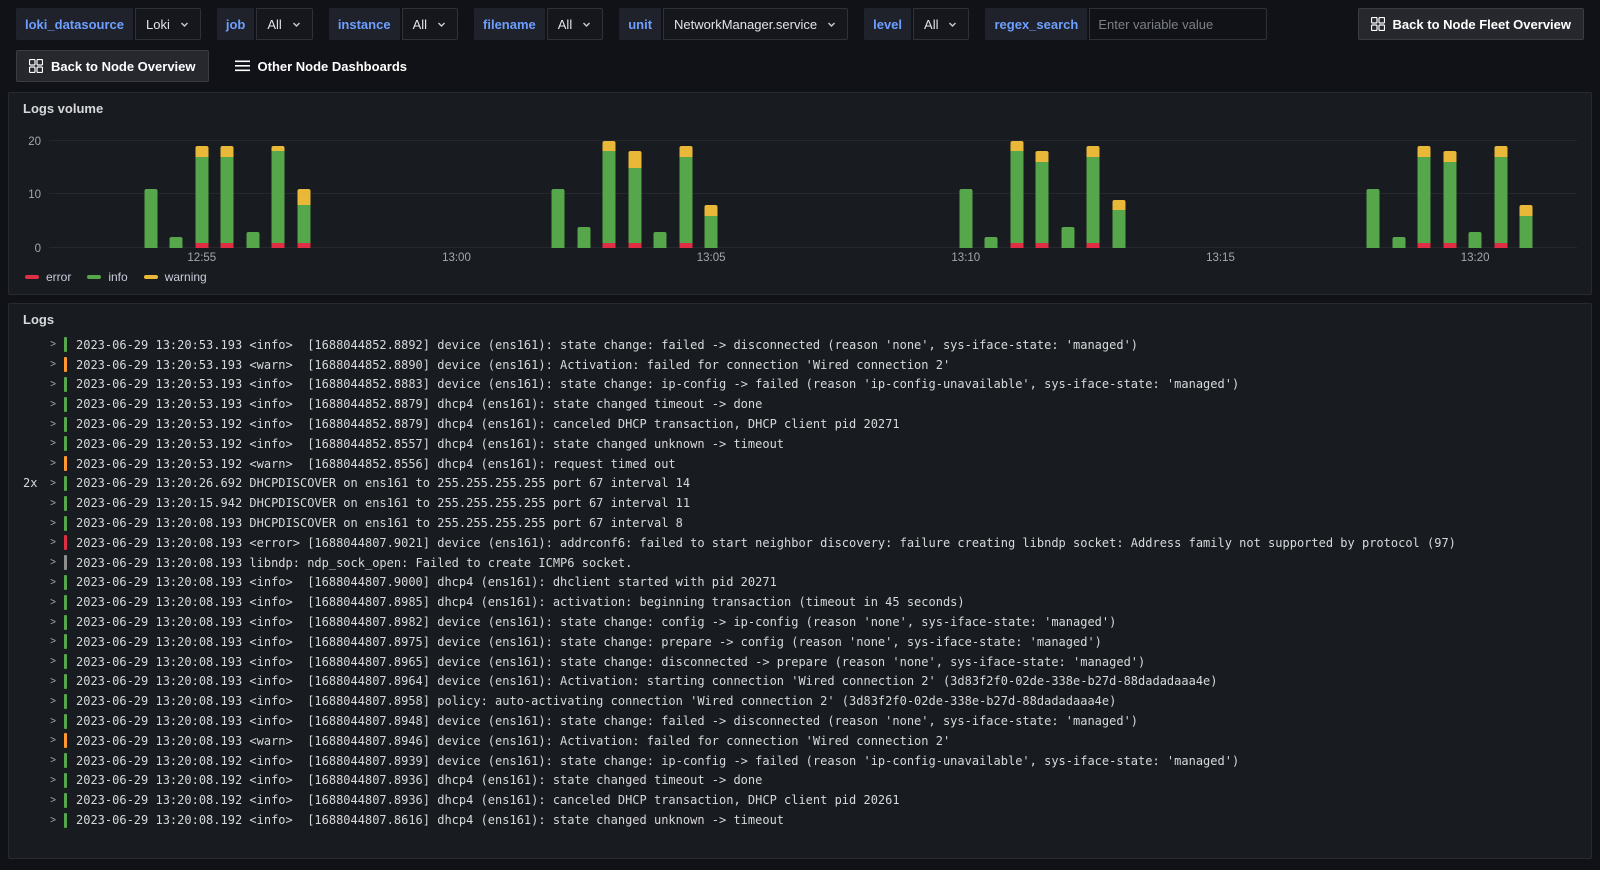 The width and height of the screenshot is (1600, 870). I want to click on logs-volume-panel-title: Logs volume, so click(62, 105).